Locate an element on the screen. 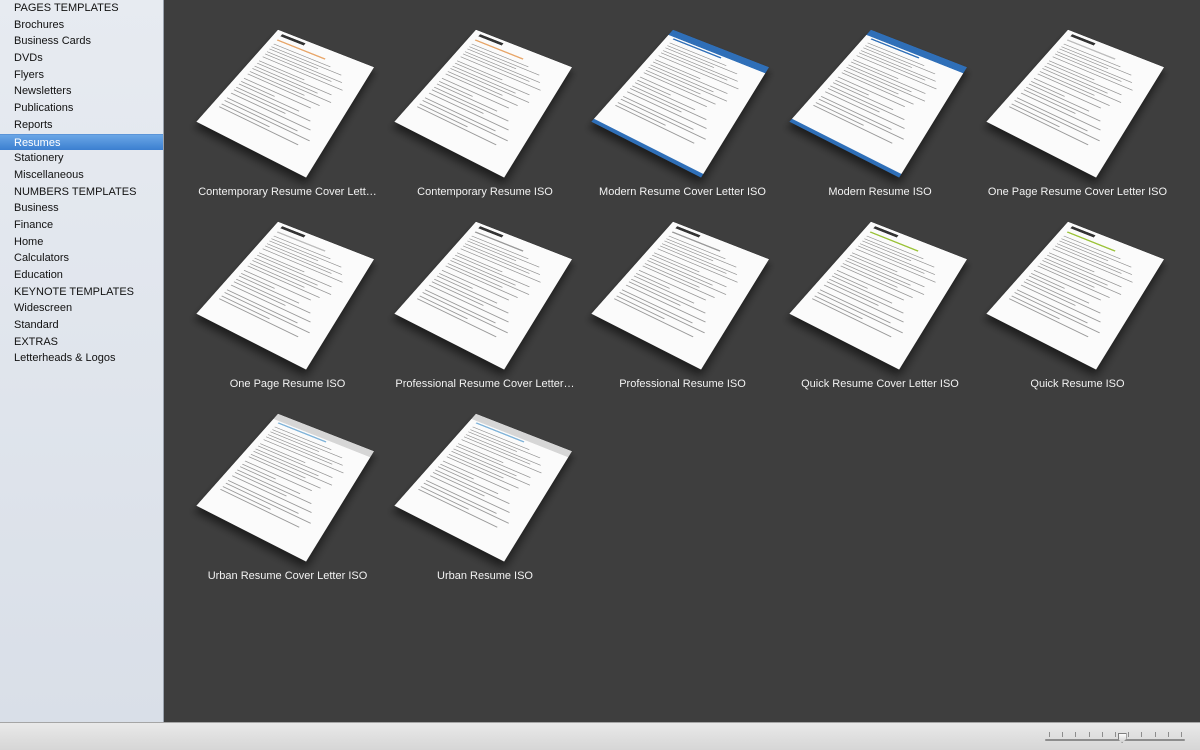  zoom-slider-knob is located at coordinates (1122, 738).